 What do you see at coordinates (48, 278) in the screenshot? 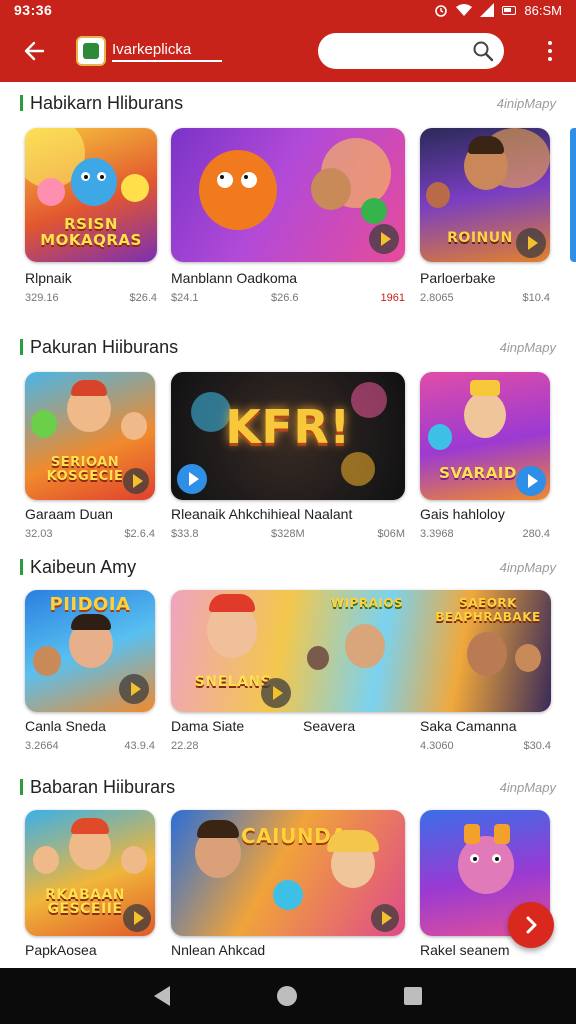
I see `game-title: Rlpnaik` at bounding box center [48, 278].